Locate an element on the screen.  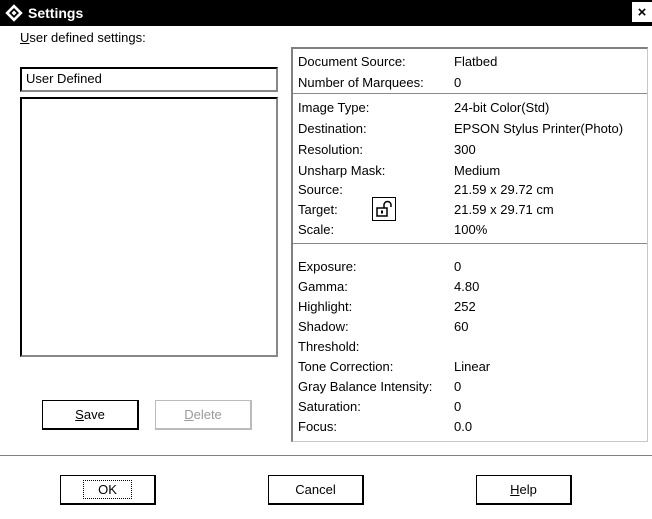
title-bar: Settings × is located at coordinates (326, 13).